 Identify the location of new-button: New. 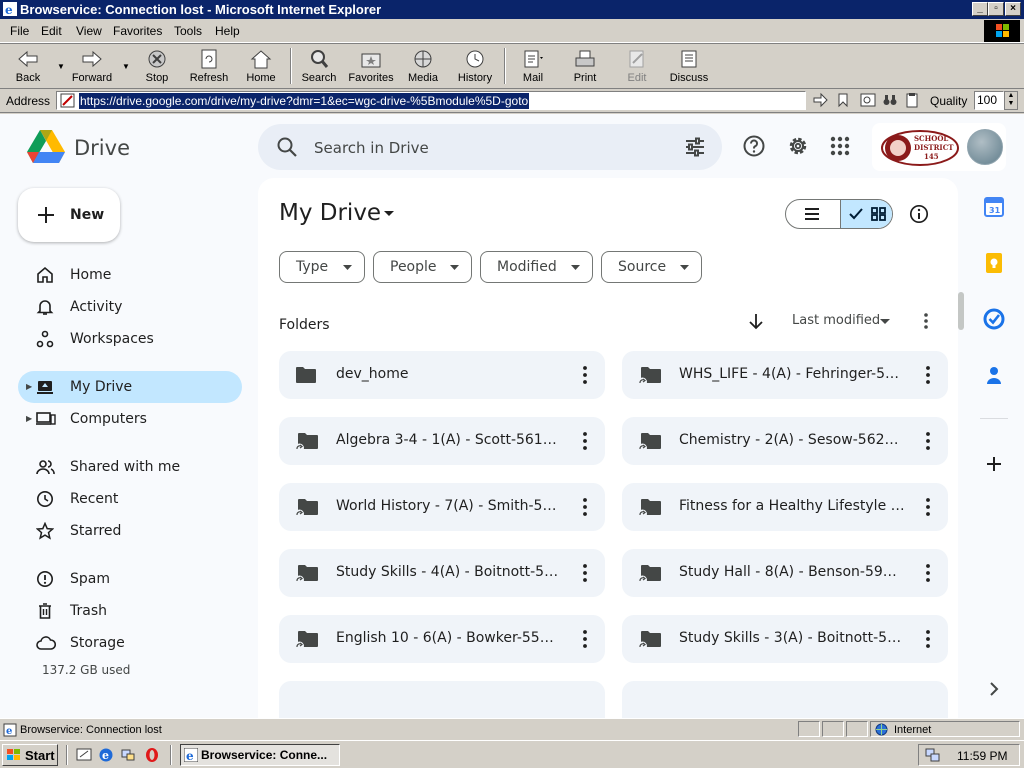
(69, 215).